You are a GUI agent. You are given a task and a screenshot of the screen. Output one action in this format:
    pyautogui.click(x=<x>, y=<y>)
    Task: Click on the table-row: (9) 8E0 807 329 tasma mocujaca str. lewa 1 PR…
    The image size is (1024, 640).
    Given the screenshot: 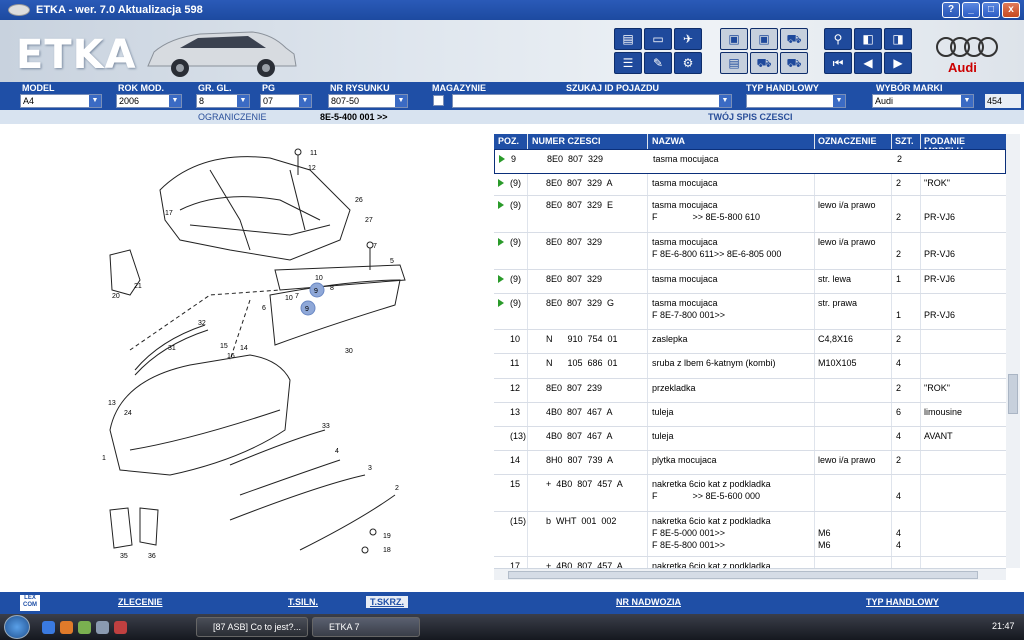 What is the action you would take?
    pyautogui.click(x=750, y=282)
    